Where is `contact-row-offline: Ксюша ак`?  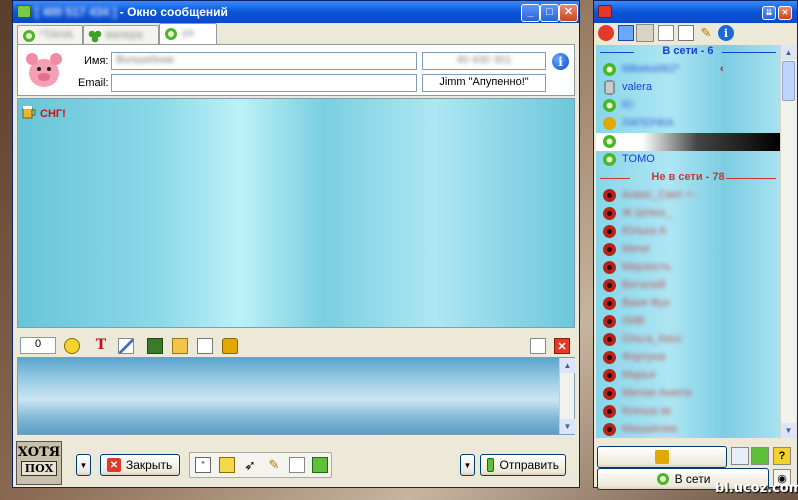
contact-row-offline: Ксюша ак is located at coordinates (689, 412).